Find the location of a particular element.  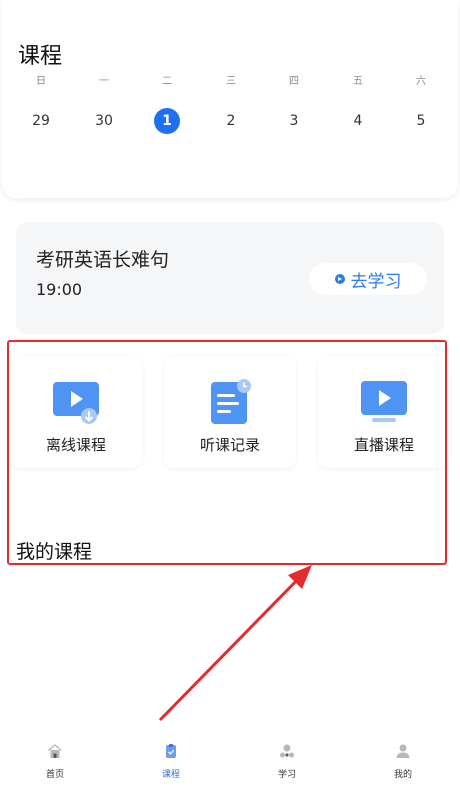

play-icon is located at coordinates (339, 279).